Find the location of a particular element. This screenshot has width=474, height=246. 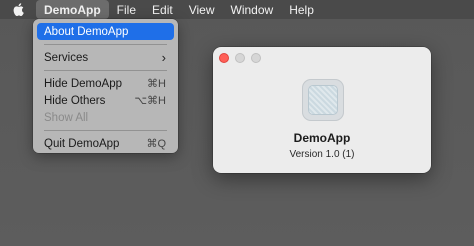

apple-logo-icon is located at coordinates (18, 9).